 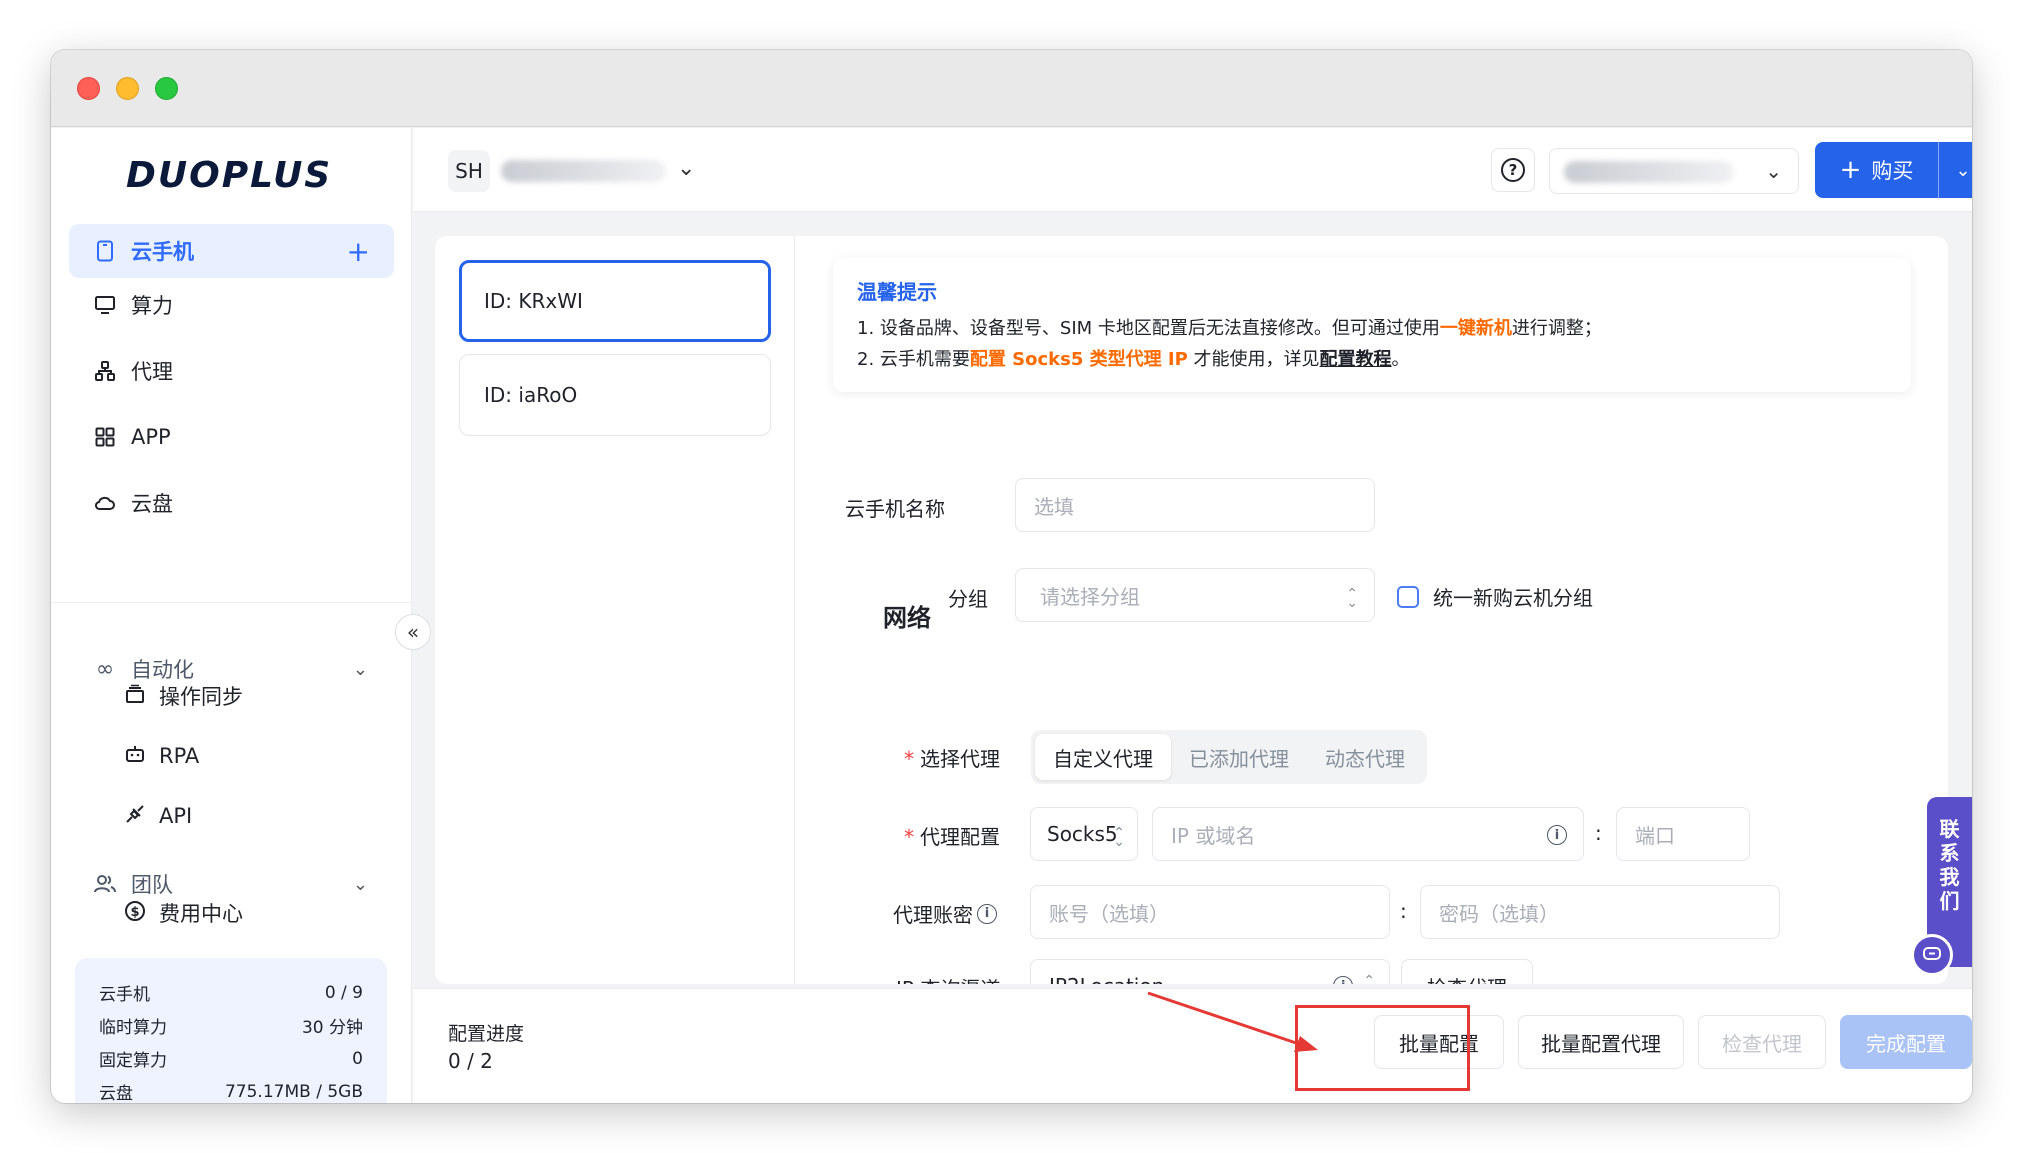 What do you see at coordinates (1762, 1042) in the screenshot?
I see `check-proxy-button: 检查代理` at bounding box center [1762, 1042].